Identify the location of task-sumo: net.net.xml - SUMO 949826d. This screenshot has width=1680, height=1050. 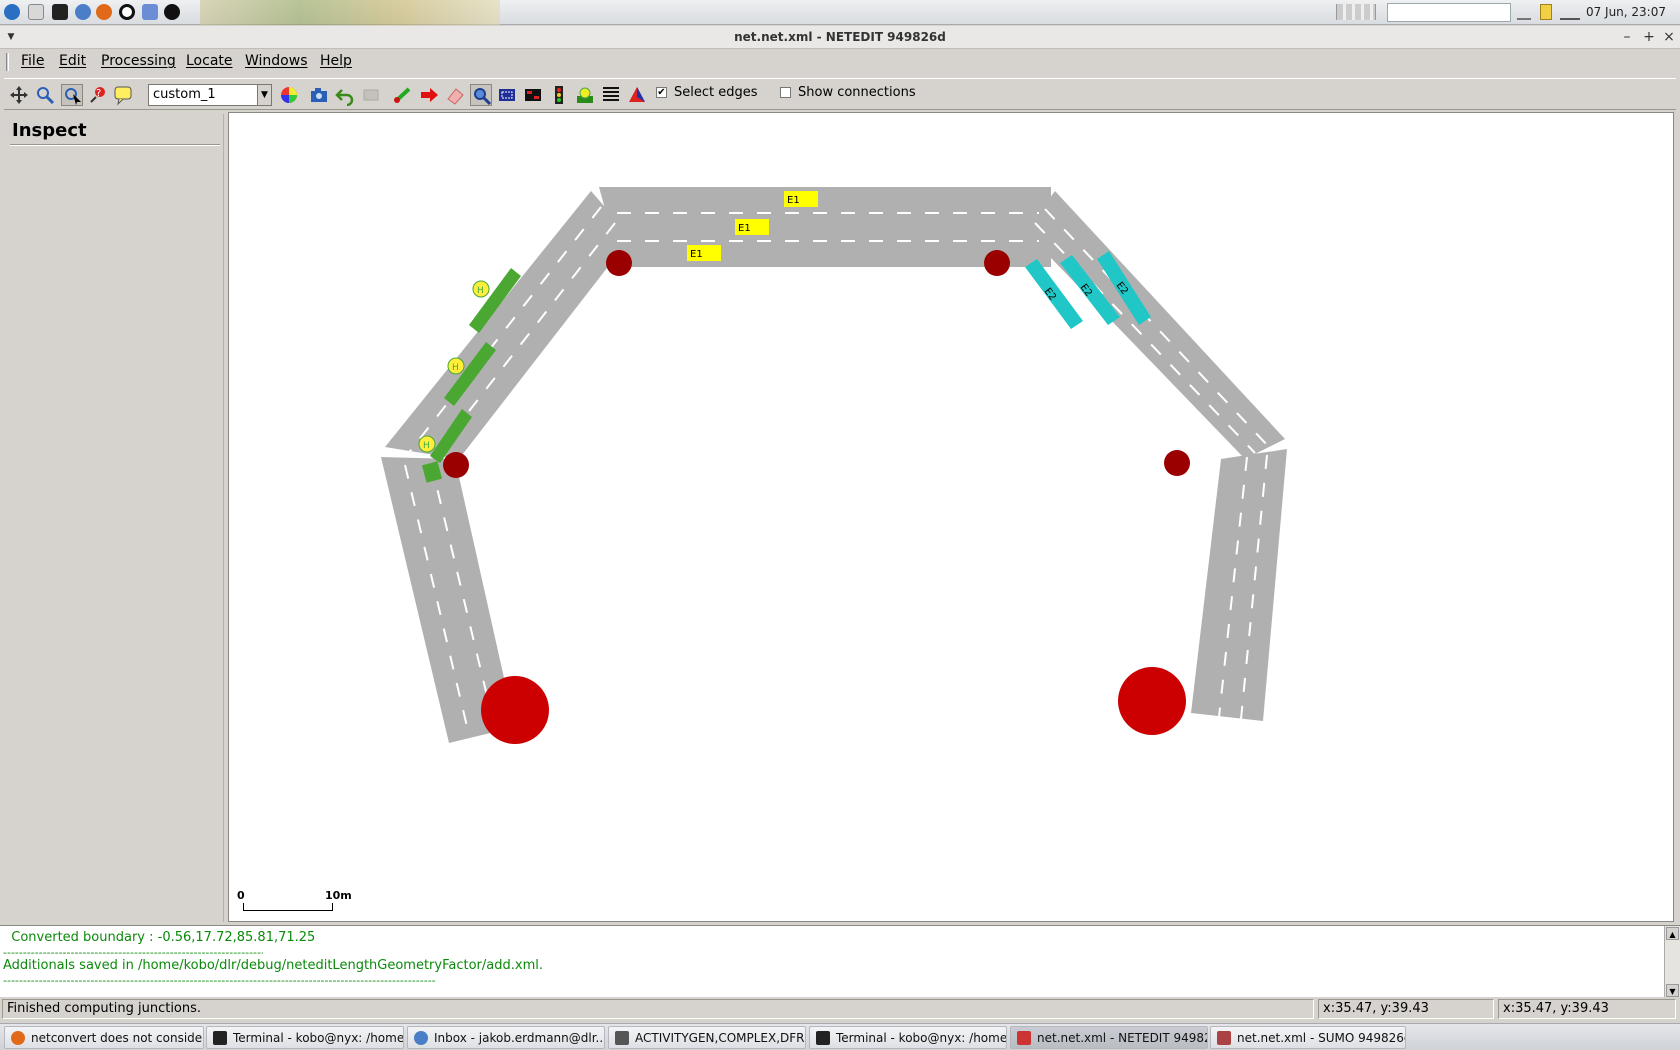
(1308, 1037).